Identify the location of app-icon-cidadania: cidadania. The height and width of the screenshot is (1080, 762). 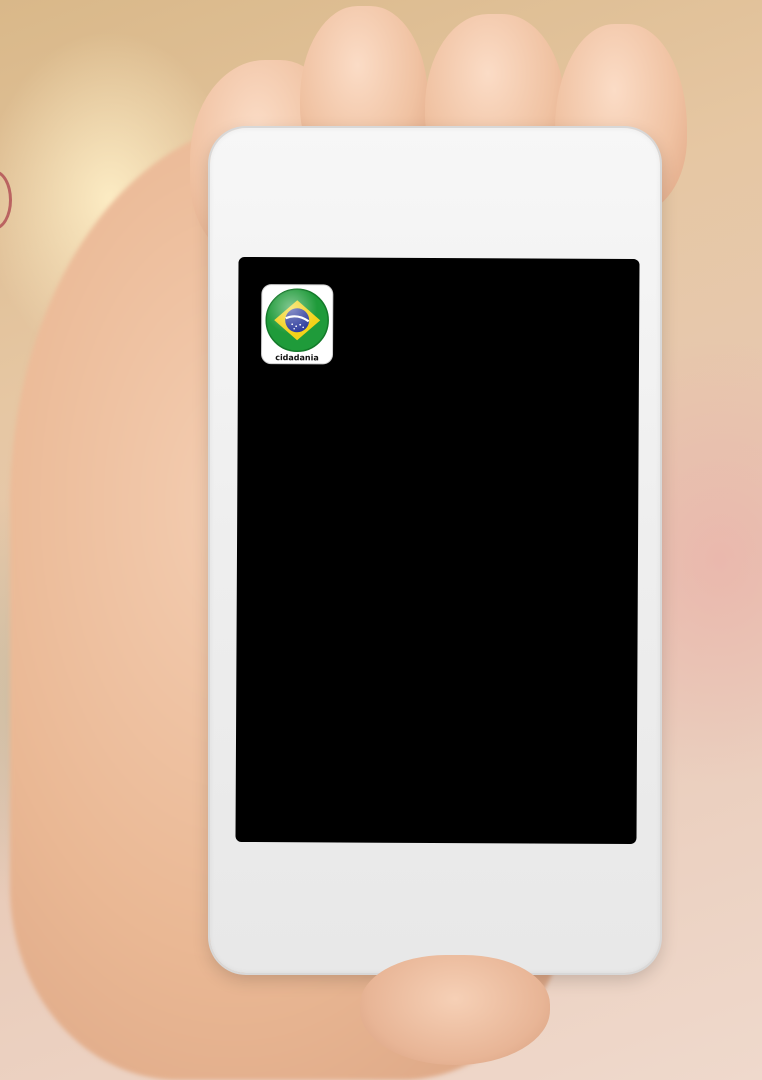
(297, 324).